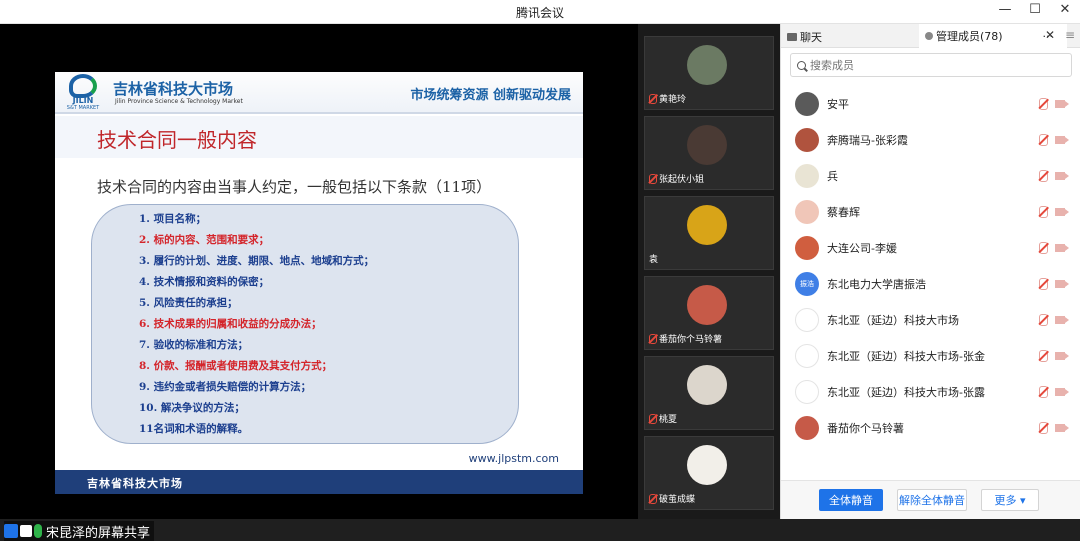 The image size is (1080, 541). What do you see at coordinates (677, 500) in the screenshot?
I see `participant-name-label: 破茧成蝶` at bounding box center [677, 500].